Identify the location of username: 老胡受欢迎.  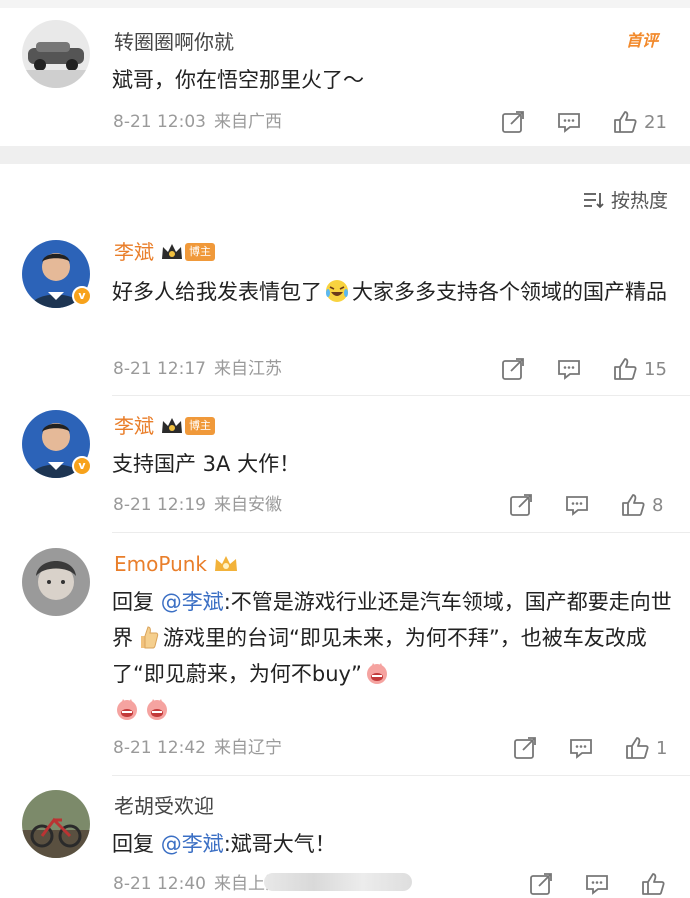
(164, 806).